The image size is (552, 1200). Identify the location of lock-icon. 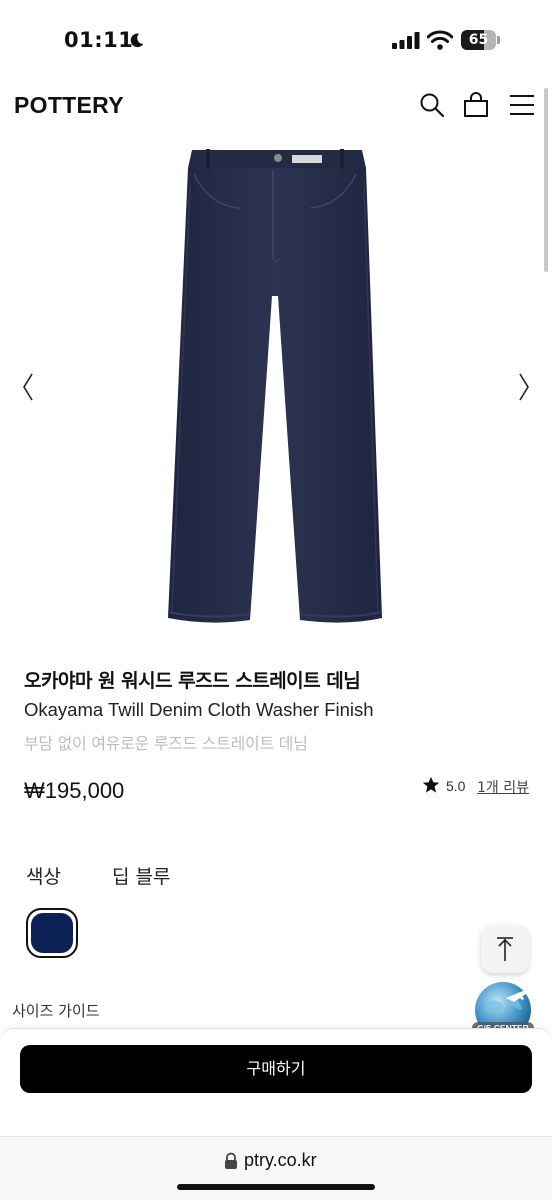
(231, 1160).